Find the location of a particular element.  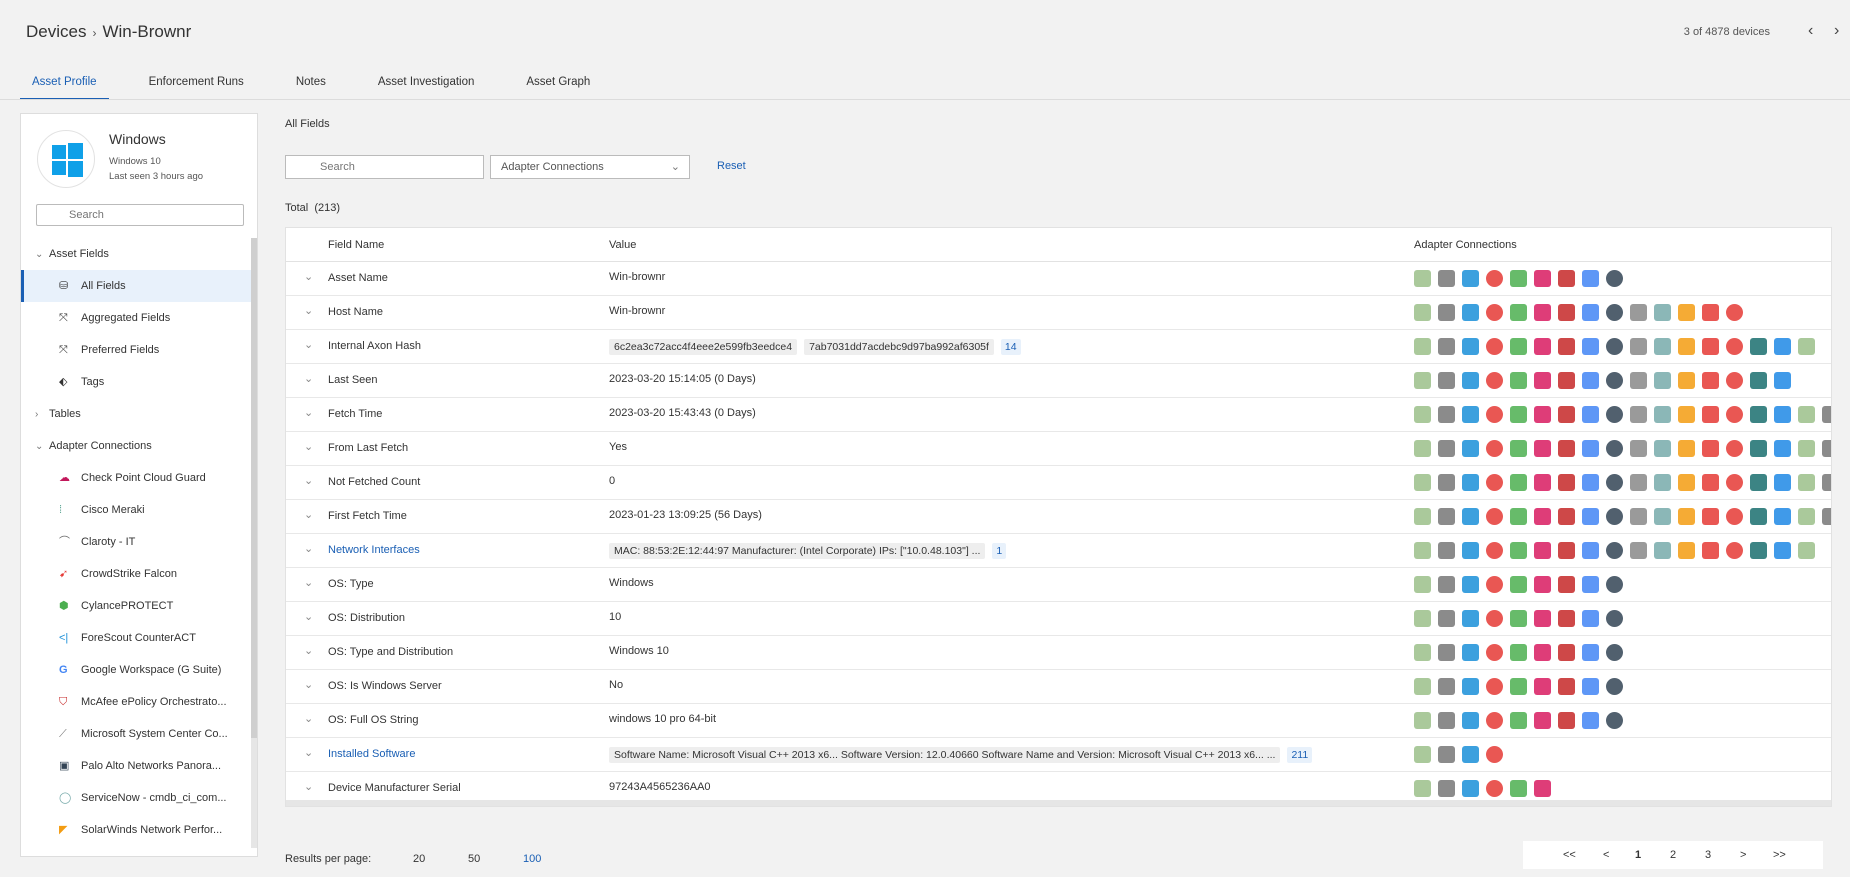

column-value: Value is located at coordinates (622, 245).